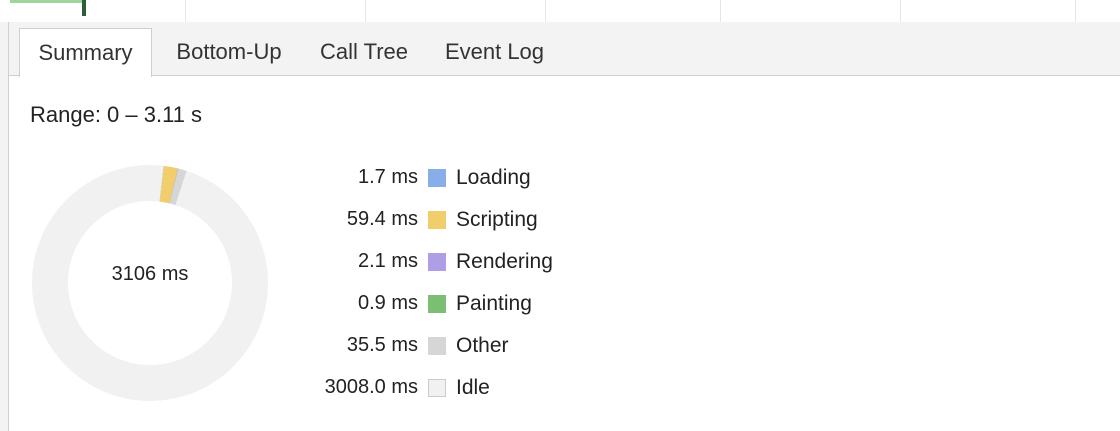 Image resolution: width=1120 pixels, height=431 pixels. Describe the element at coordinates (382, 345) in the screenshot. I see `legend-value: 35.5 ms` at that location.